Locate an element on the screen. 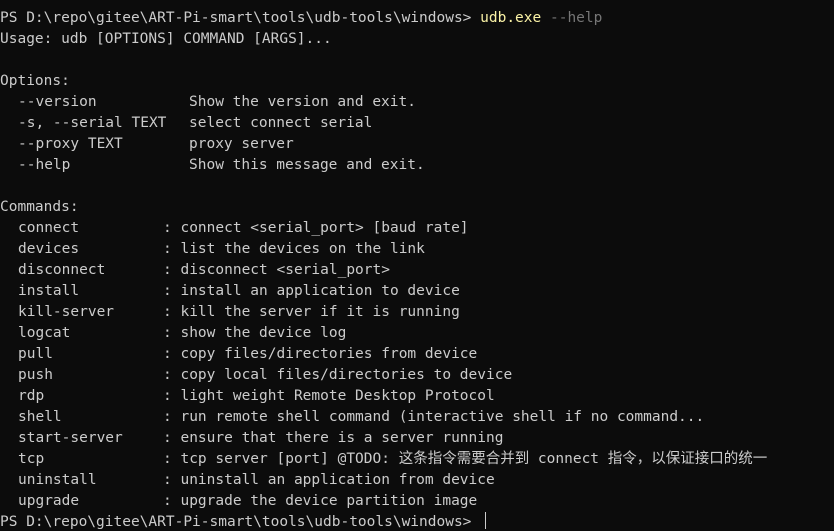  command-item-desc: : list the devices on the link is located at coordinates (294, 249).